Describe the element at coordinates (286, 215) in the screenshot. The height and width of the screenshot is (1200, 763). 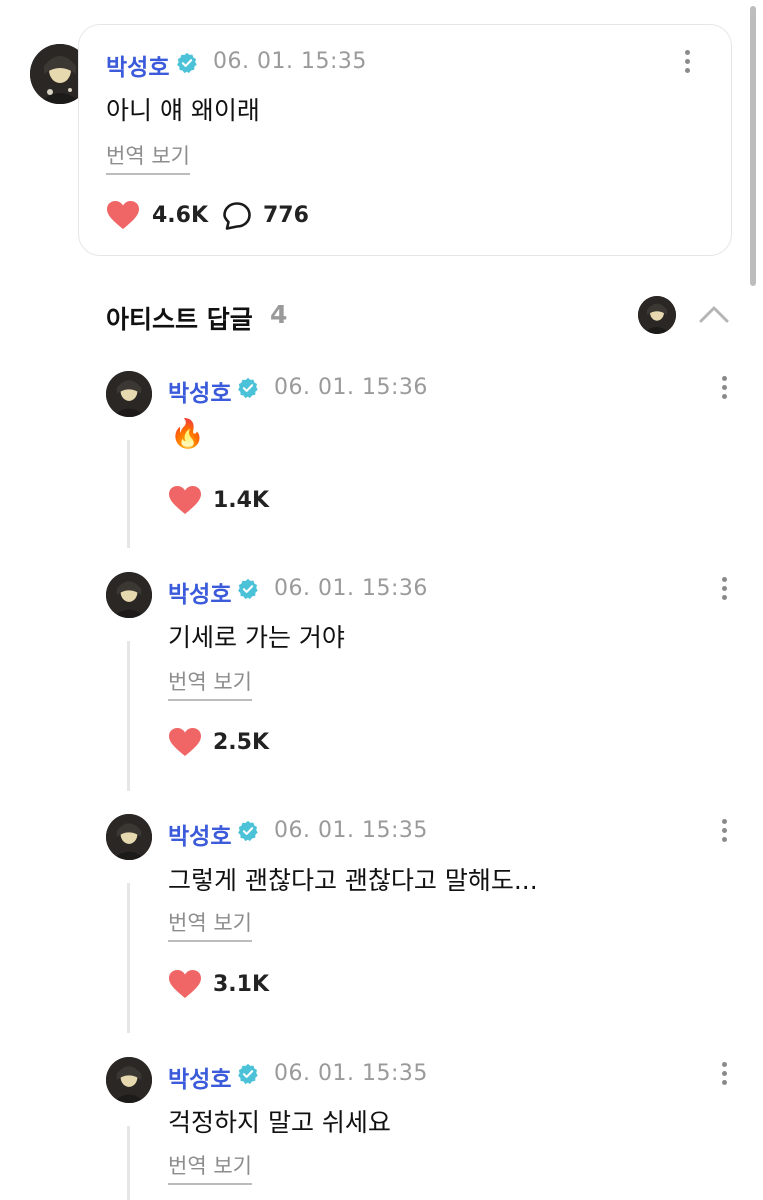
I see `comment-count: 776` at that location.